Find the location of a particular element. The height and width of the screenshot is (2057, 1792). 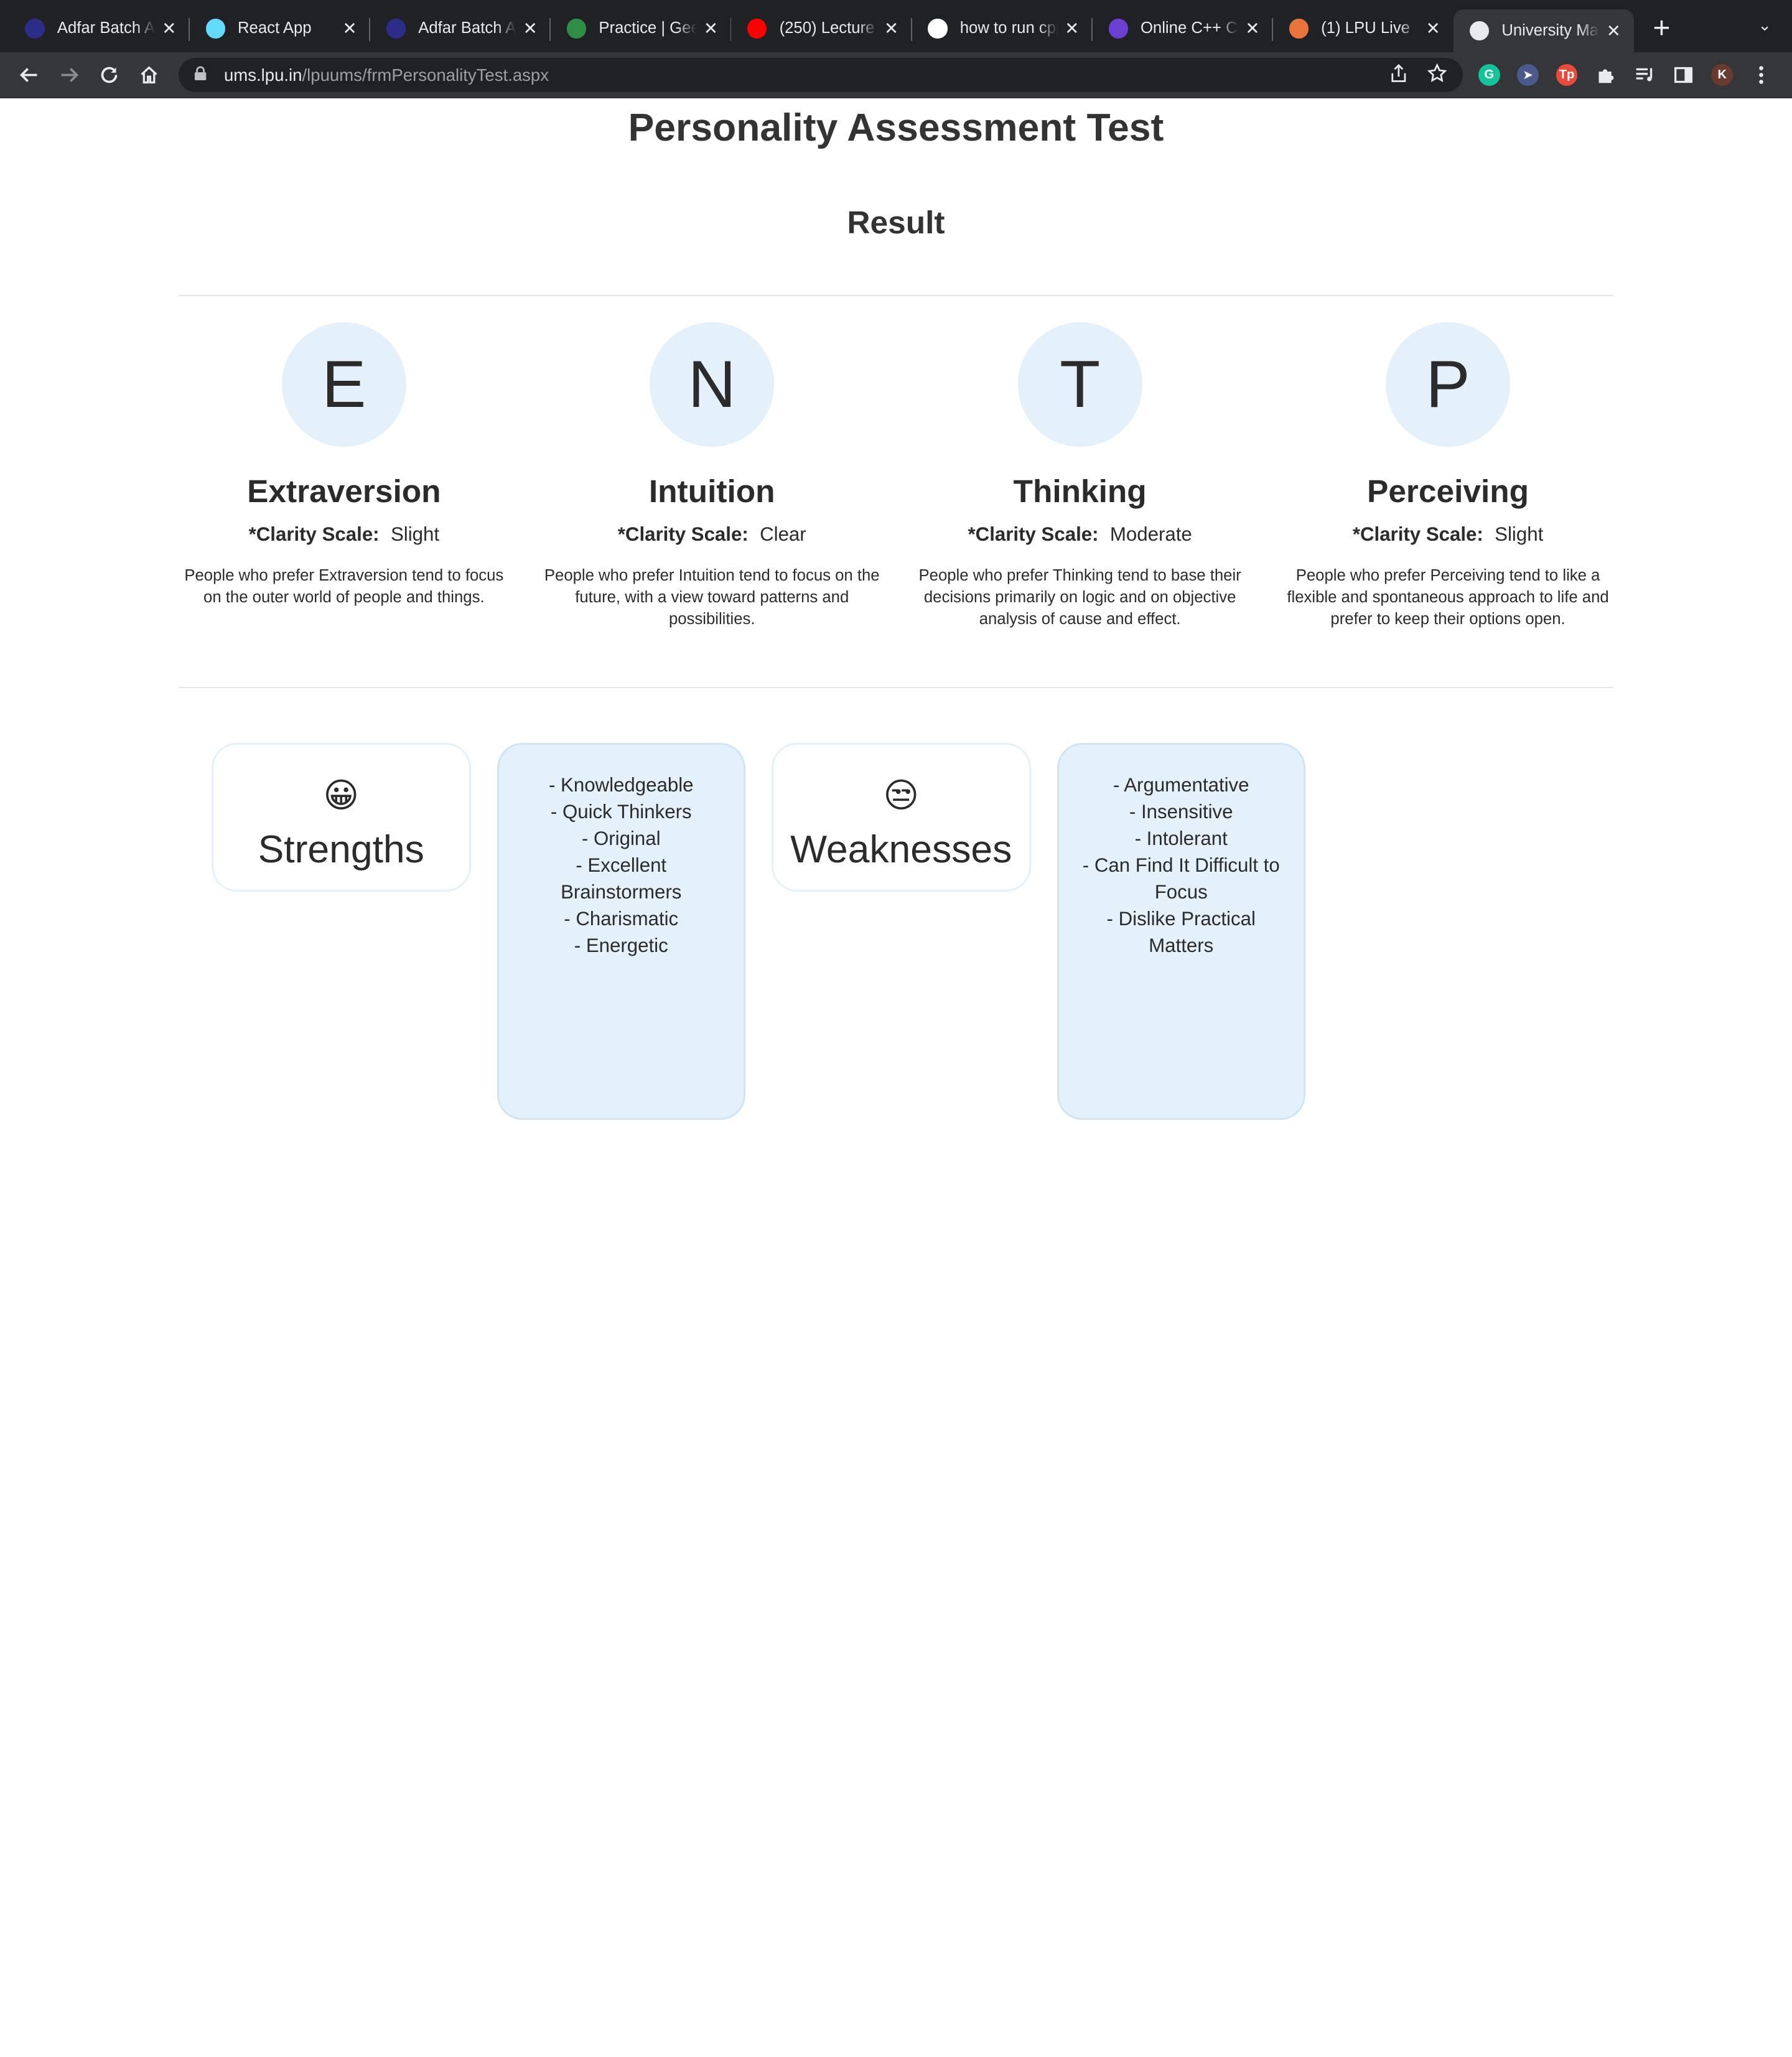

list-item: - Energetic is located at coordinates (621, 945).